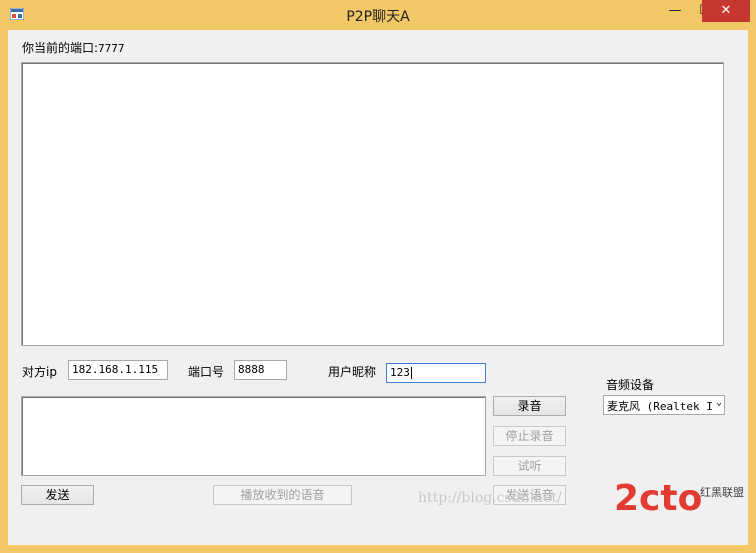  I want to click on play-received-button: 播放收到的语音, so click(282, 495).